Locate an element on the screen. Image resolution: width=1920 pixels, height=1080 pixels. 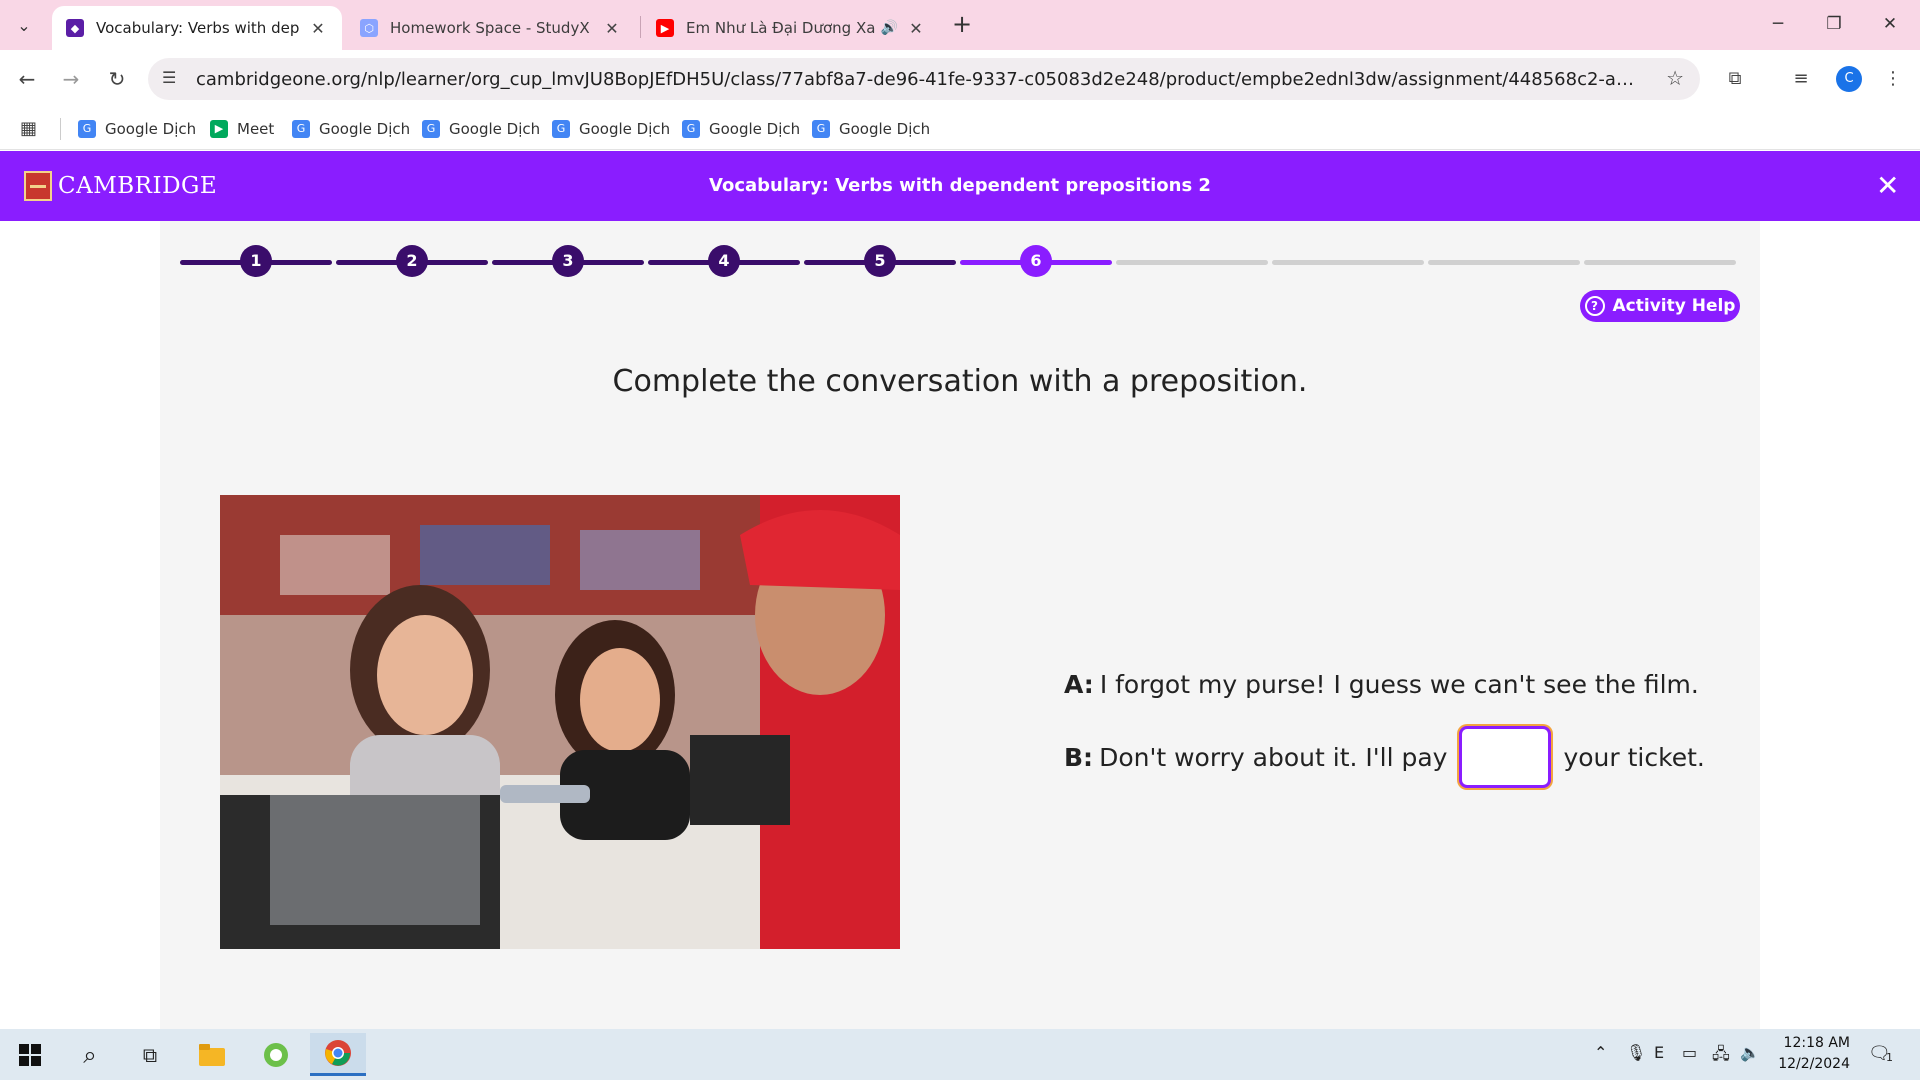
bookmark-meet: ▶ Meet is located at coordinates (242, 129).